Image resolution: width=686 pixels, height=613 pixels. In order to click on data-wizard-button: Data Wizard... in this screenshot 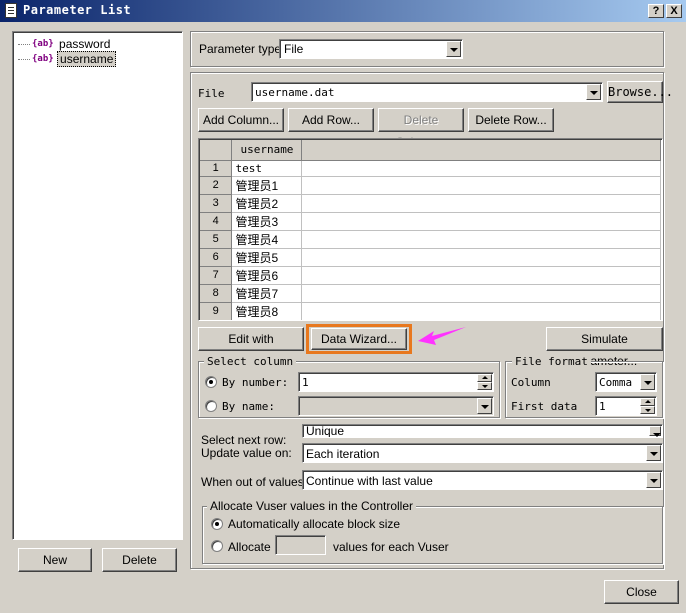, I will do `click(359, 339)`.